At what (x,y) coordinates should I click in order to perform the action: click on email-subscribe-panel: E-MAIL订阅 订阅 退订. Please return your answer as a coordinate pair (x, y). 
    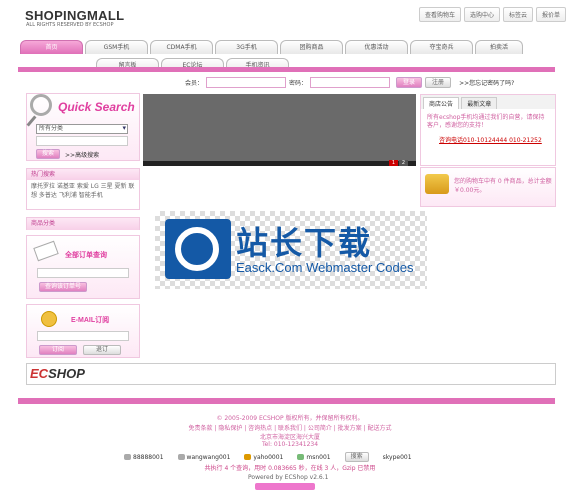
    Looking at the image, I should click on (83, 331).